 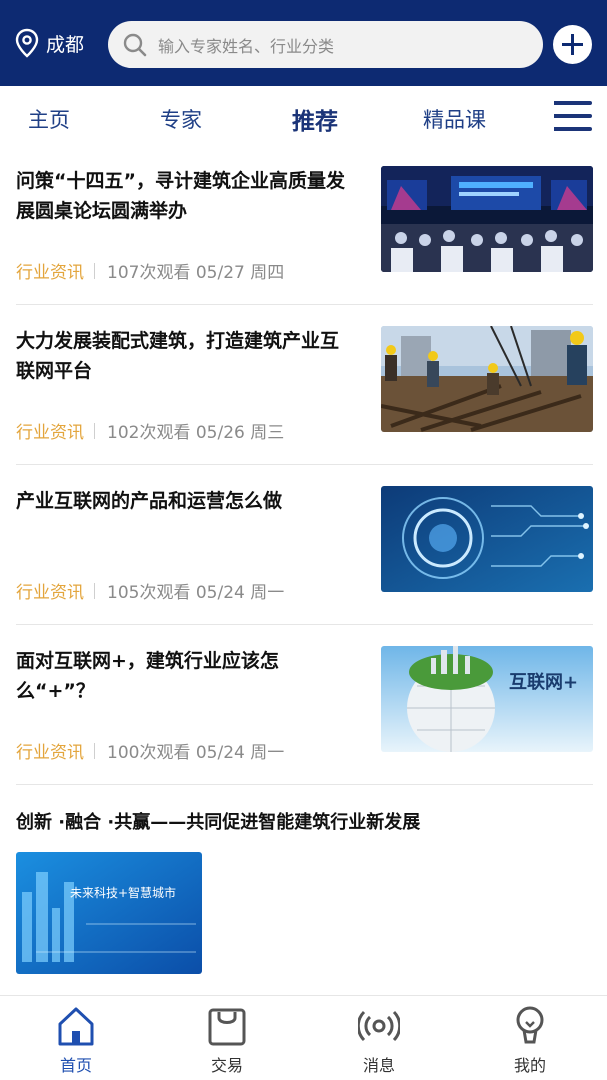 What do you see at coordinates (196, 753) in the screenshot?
I see `article-view-info: 100次观看 05/24 周一` at bounding box center [196, 753].